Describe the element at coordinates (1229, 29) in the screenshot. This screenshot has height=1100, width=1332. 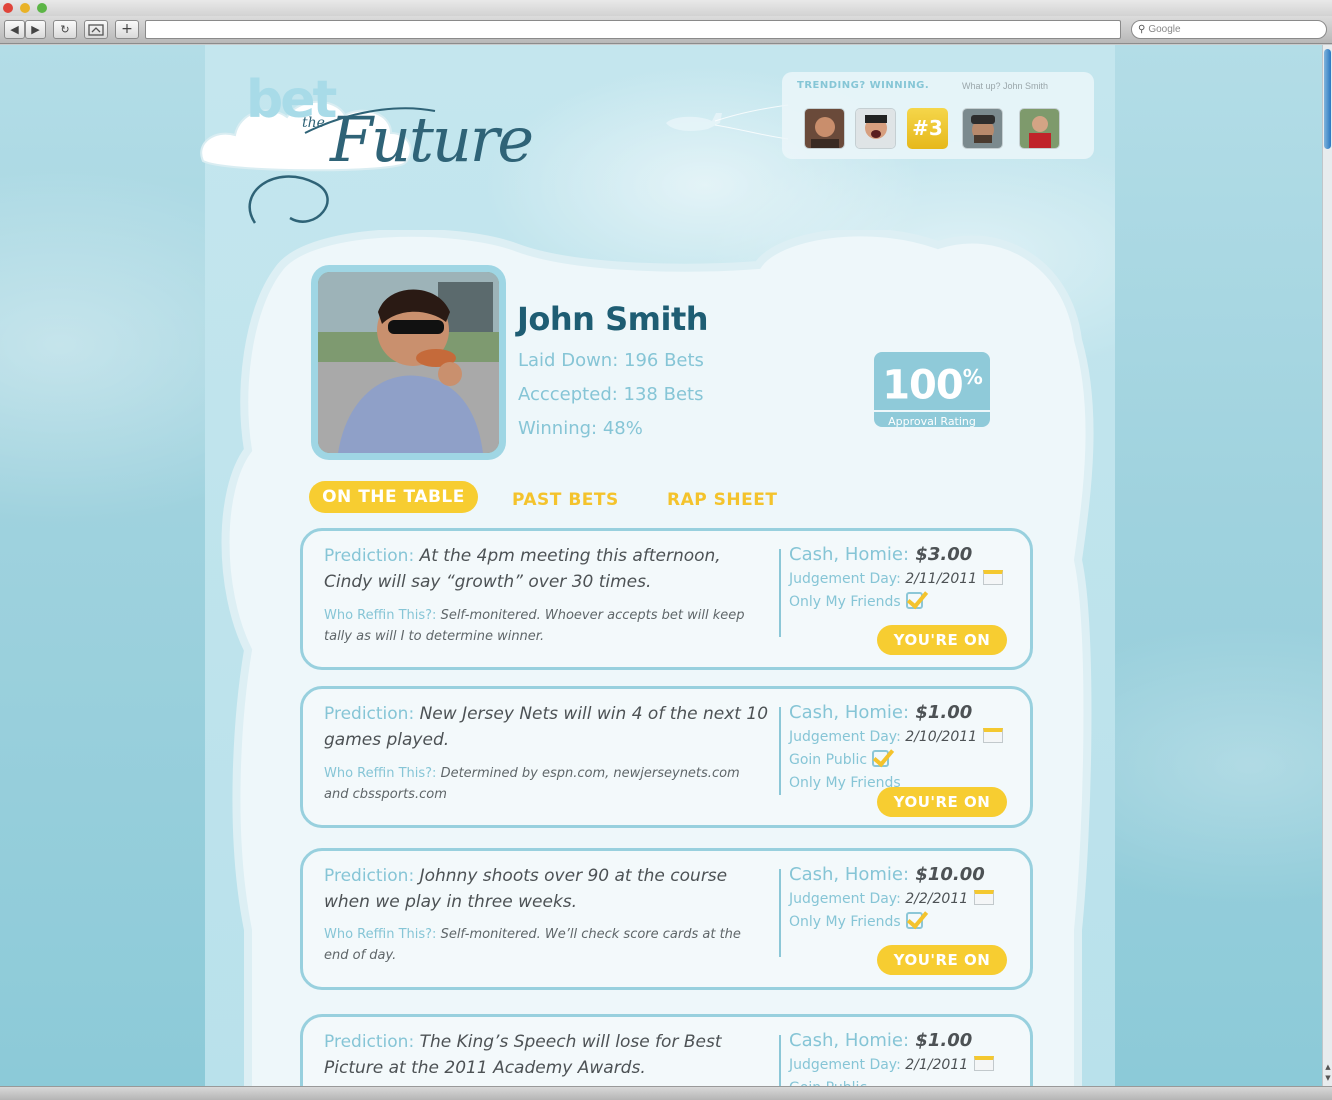
I see `search-field: ⚲ Google` at that location.